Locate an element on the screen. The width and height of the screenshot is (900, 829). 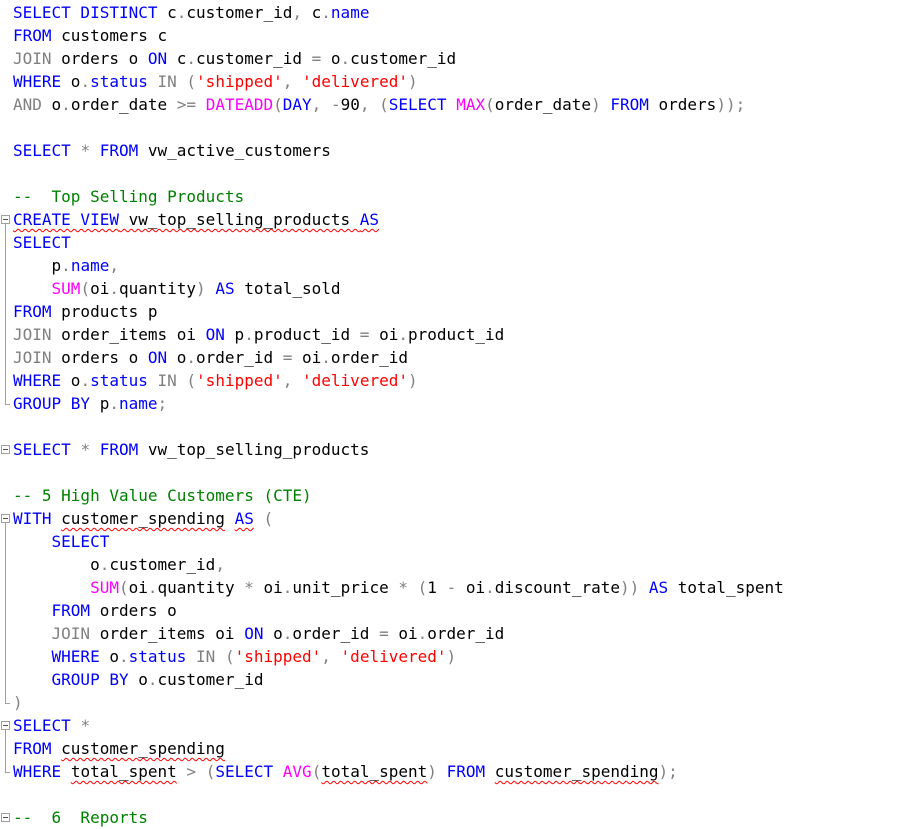
code-line: WITH customer_spending AS ( is located at coordinates (143, 518).